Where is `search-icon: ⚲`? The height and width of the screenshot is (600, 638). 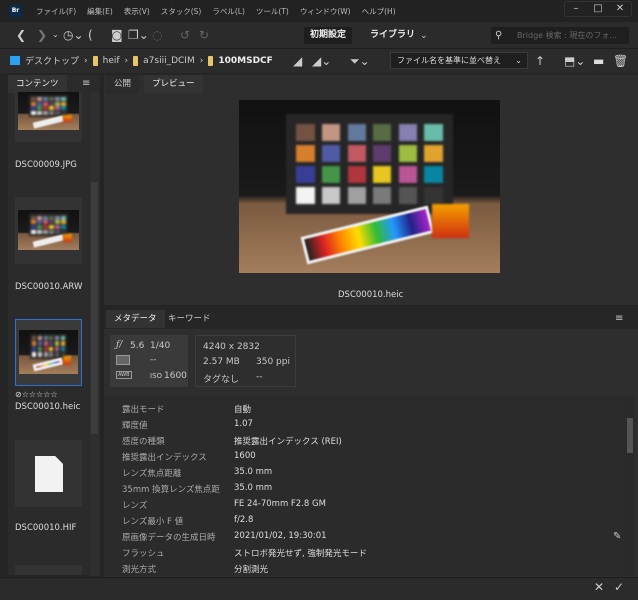 search-icon: ⚲ is located at coordinates (498, 36).